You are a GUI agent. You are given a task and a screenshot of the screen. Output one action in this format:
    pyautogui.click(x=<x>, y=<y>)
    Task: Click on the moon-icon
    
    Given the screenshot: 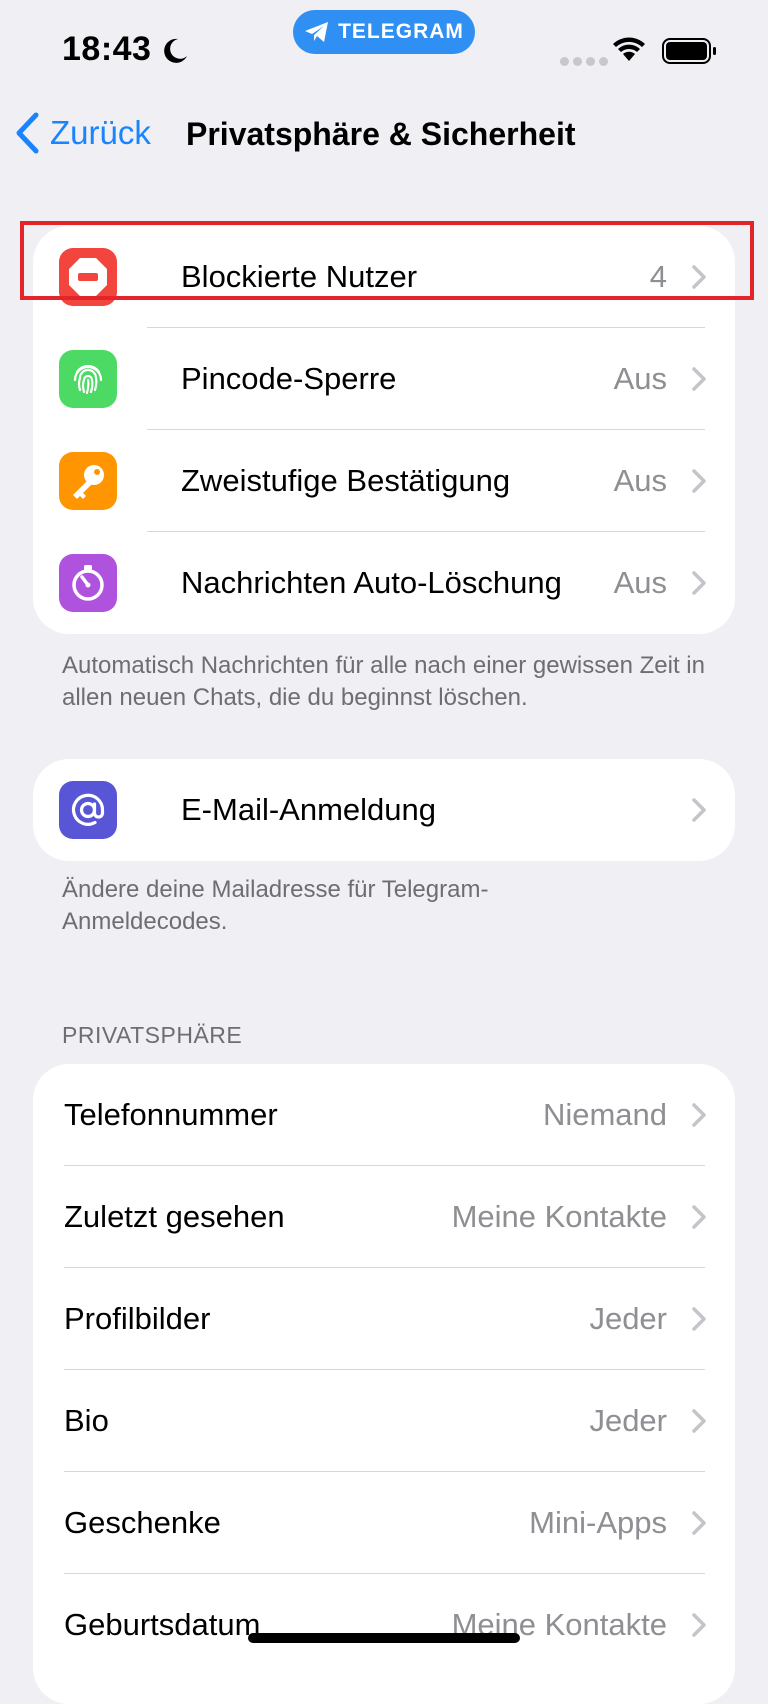 What is the action you would take?
    pyautogui.click(x=175, y=50)
    